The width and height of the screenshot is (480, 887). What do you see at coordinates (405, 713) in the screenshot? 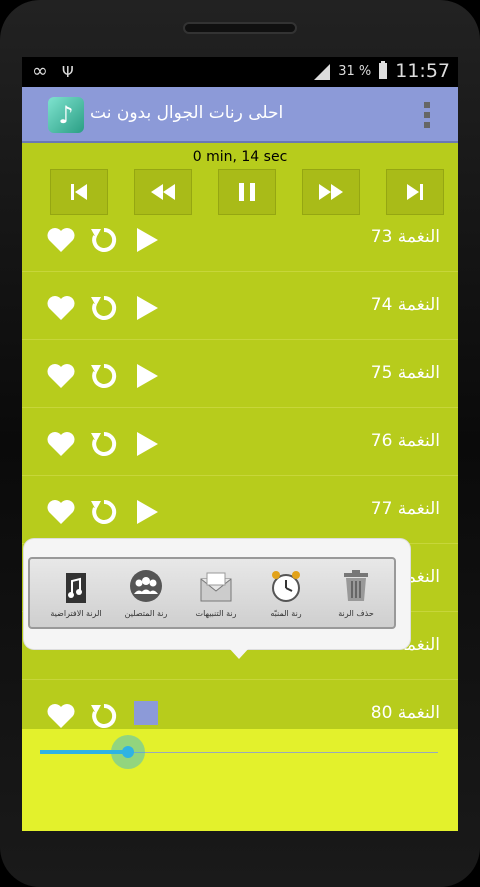
I see `ringtone-label: النغمة 80` at bounding box center [405, 713].